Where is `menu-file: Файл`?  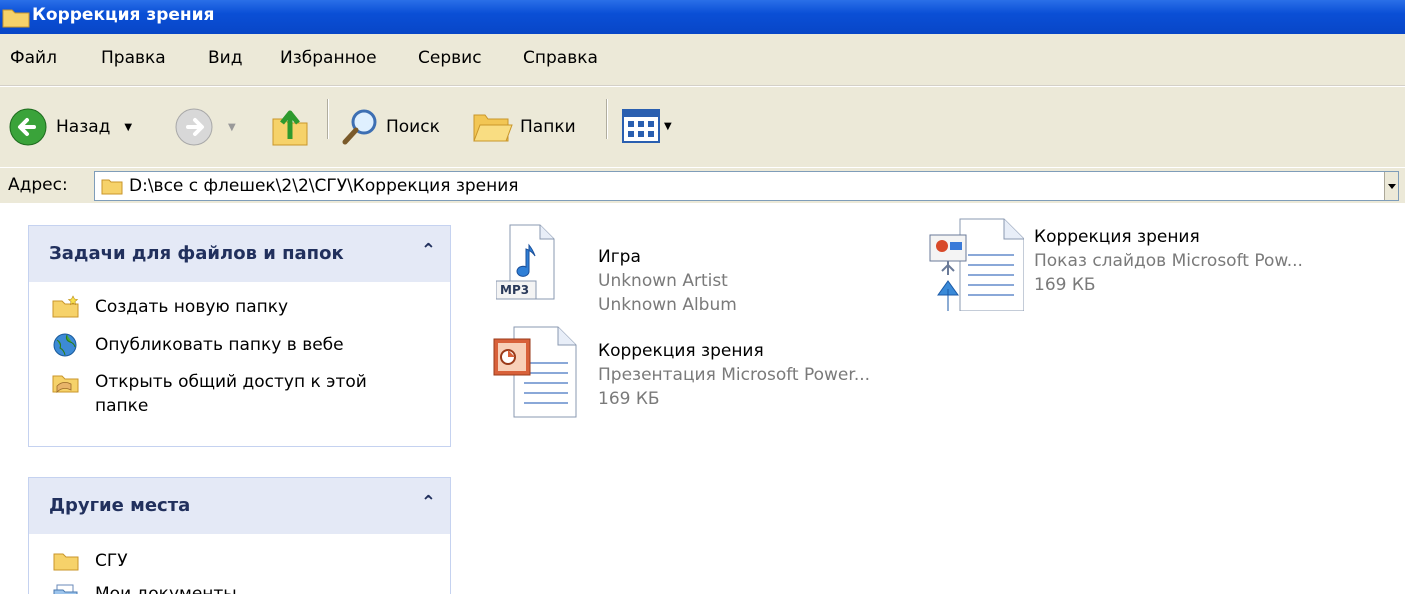
menu-file: Файл is located at coordinates (33, 58).